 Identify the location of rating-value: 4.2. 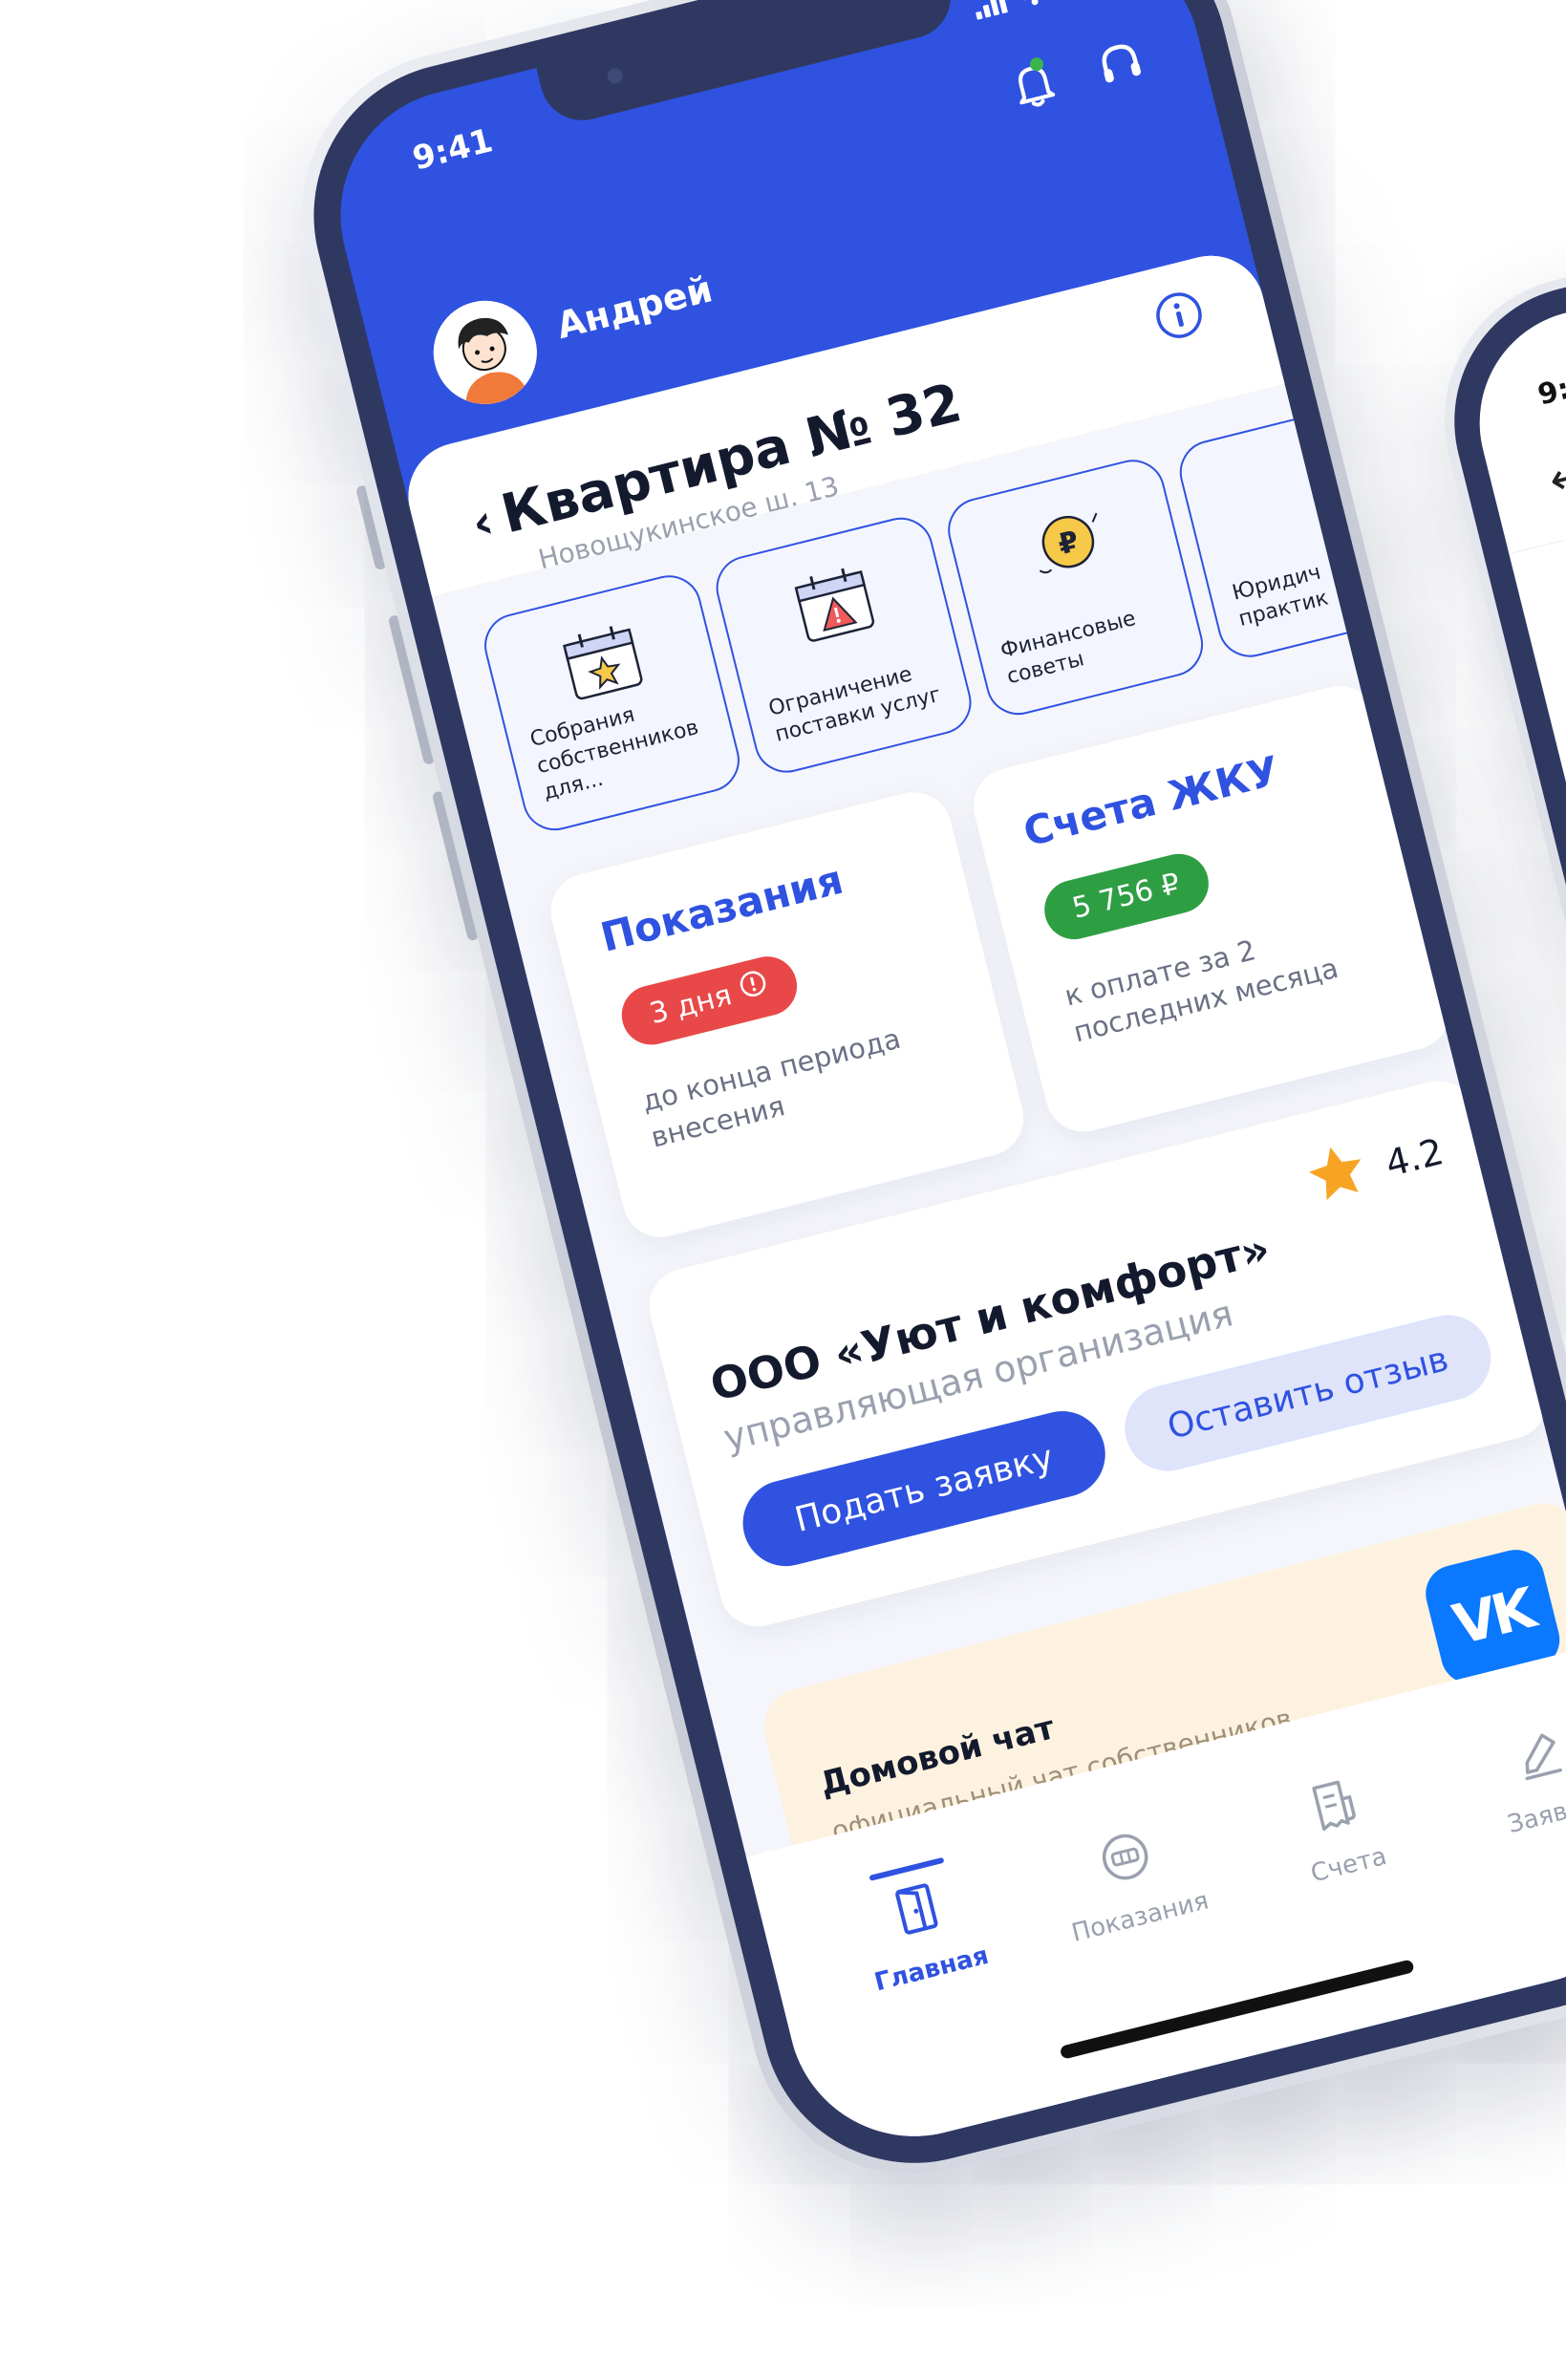
(1414, 1157).